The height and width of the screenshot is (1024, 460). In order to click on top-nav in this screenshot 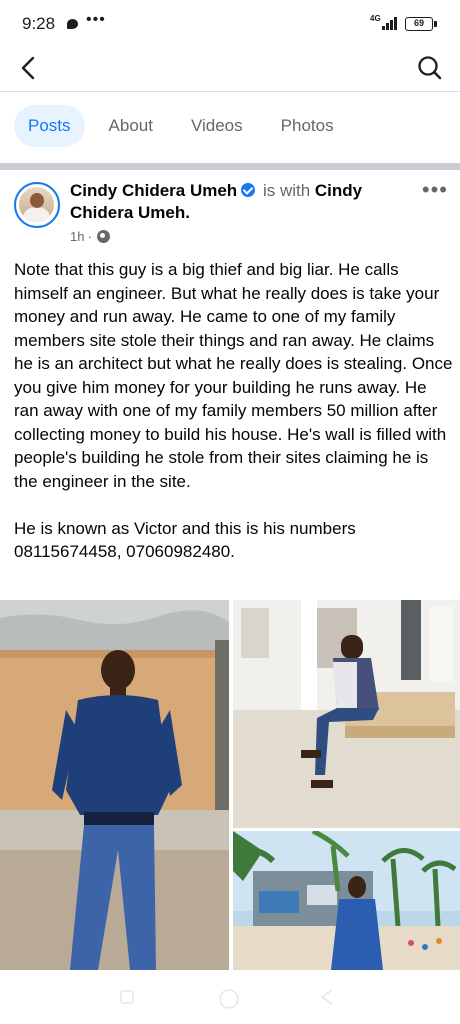, I will do `click(230, 70)`.